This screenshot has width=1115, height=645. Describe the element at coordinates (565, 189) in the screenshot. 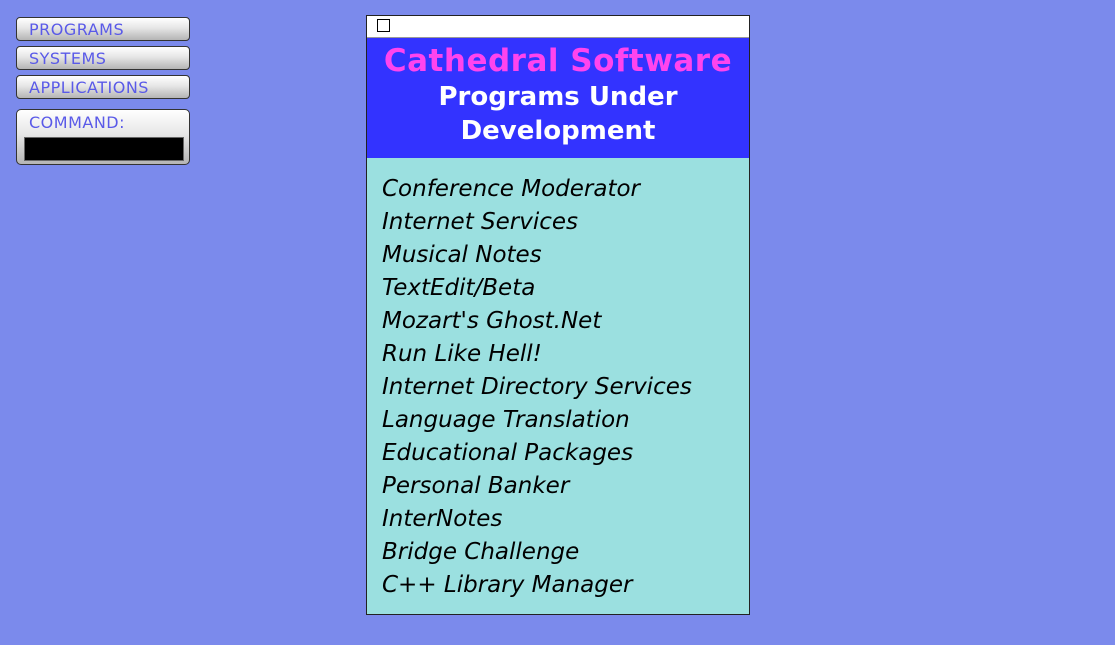

I see `program-list-item: Conference Moderator` at that location.